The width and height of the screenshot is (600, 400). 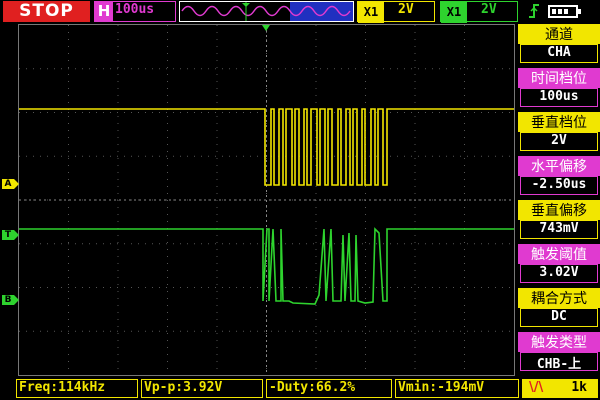 What do you see at coordinates (559, 229) in the screenshot?
I see `menu-item-value: 743mV` at bounding box center [559, 229].